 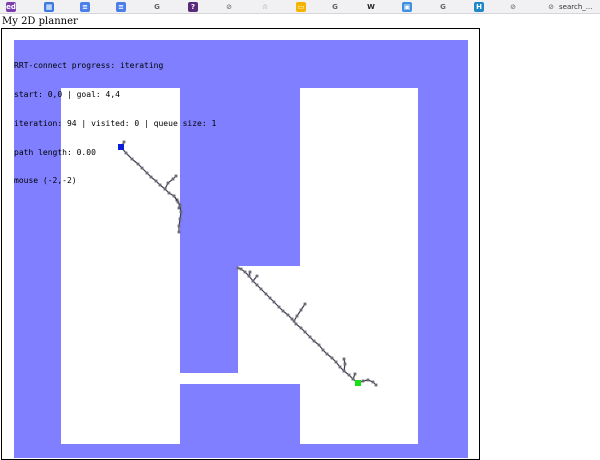 I want to click on bookmark-item: H, so click(x=479, y=6).